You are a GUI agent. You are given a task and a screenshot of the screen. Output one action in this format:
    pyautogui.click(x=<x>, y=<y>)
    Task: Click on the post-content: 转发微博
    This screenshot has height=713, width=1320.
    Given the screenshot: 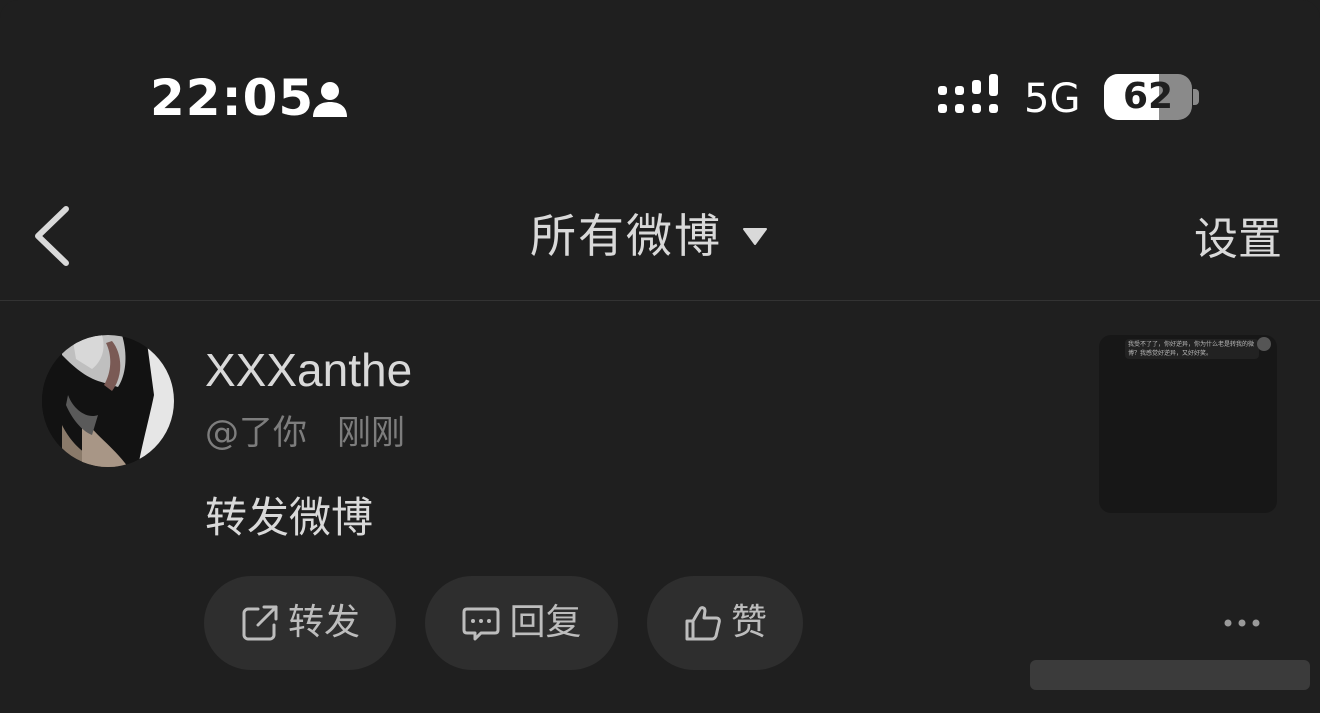 What is the action you would take?
    pyautogui.click(x=289, y=517)
    